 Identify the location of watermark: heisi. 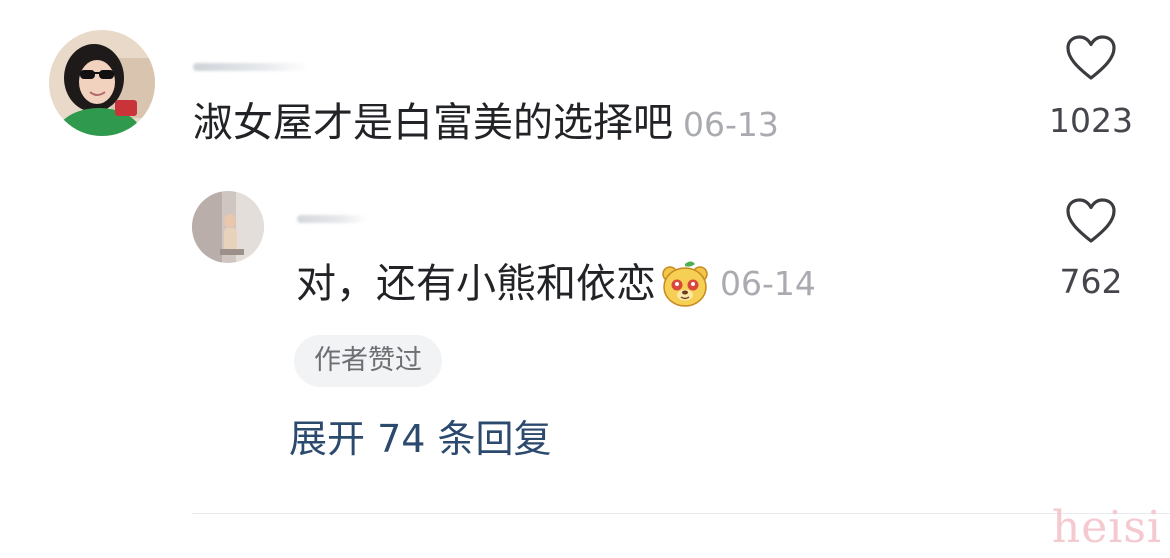
(1106, 527).